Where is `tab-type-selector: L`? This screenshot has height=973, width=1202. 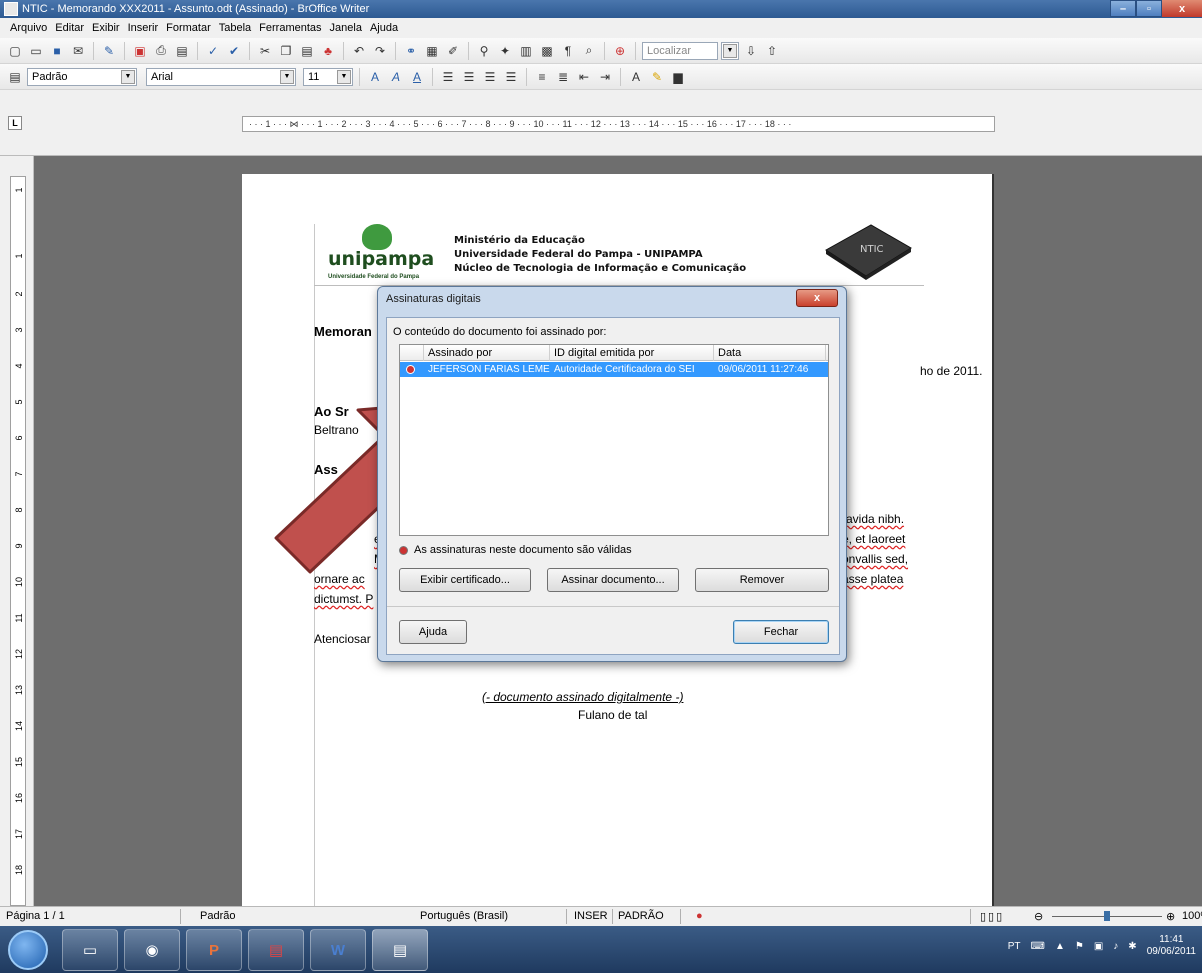 tab-type-selector: L is located at coordinates (15, 123).